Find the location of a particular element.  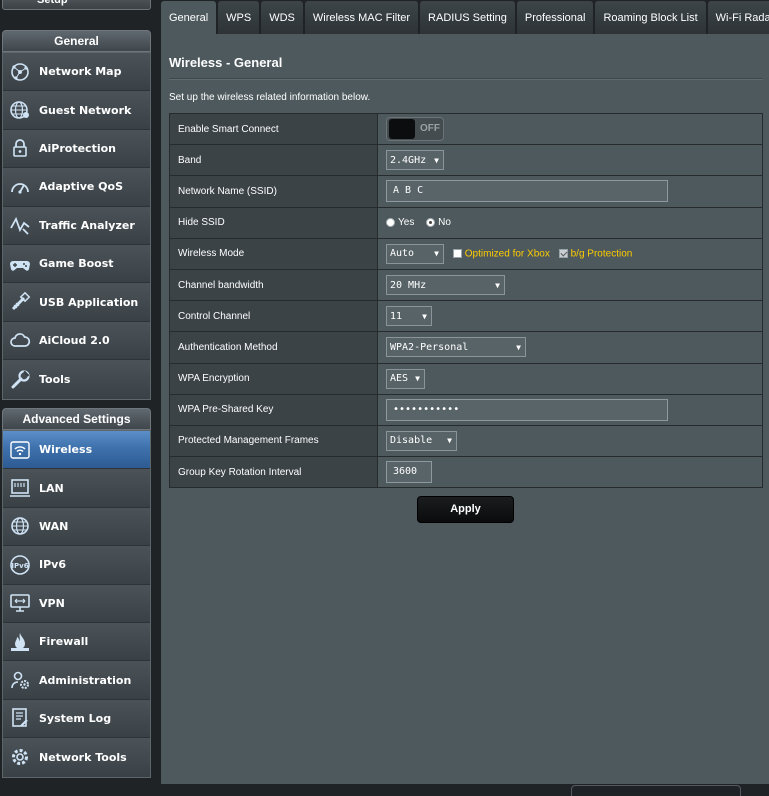

gamepad-icon is located at coordinates (20, 264).